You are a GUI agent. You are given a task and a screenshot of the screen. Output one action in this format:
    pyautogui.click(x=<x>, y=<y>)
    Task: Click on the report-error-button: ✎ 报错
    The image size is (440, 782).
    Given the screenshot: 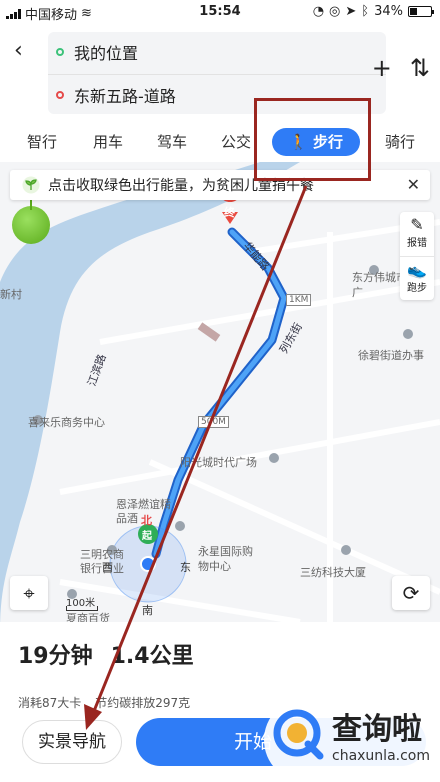 What is the action you would take?
    pyautogui.click(x=417, y=234)
    